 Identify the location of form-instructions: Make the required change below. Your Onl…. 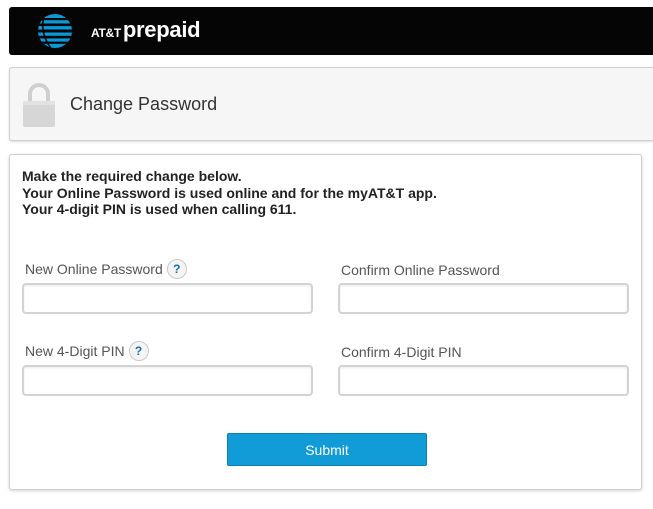
(229, 193).